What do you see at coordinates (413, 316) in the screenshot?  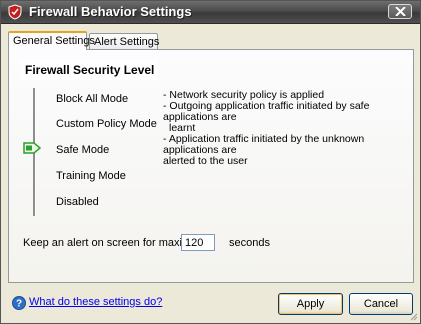 I see `resize-grip-icon` at bounding box center [413, 316].